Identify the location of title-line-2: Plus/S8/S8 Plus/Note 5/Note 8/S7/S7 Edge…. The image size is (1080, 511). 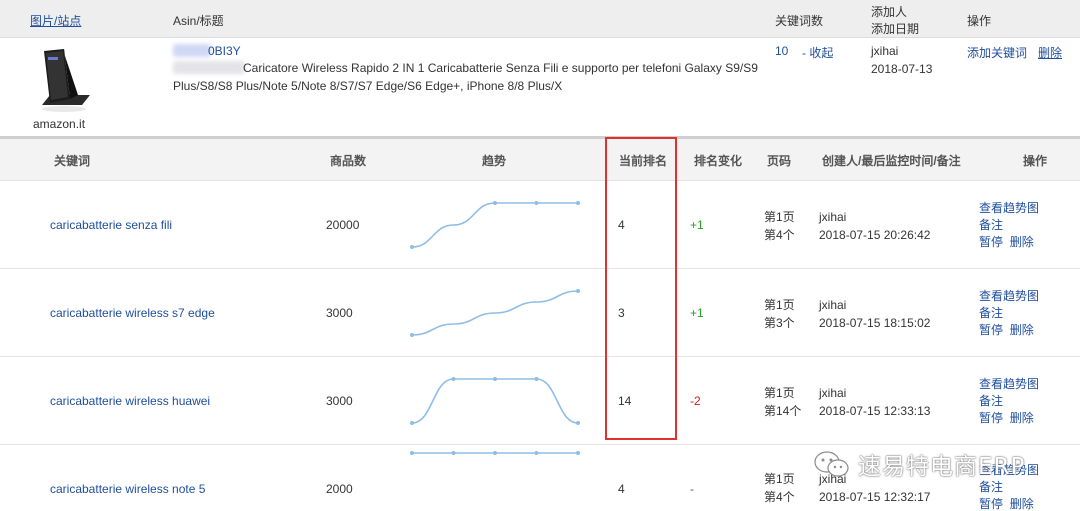
(368, 86).